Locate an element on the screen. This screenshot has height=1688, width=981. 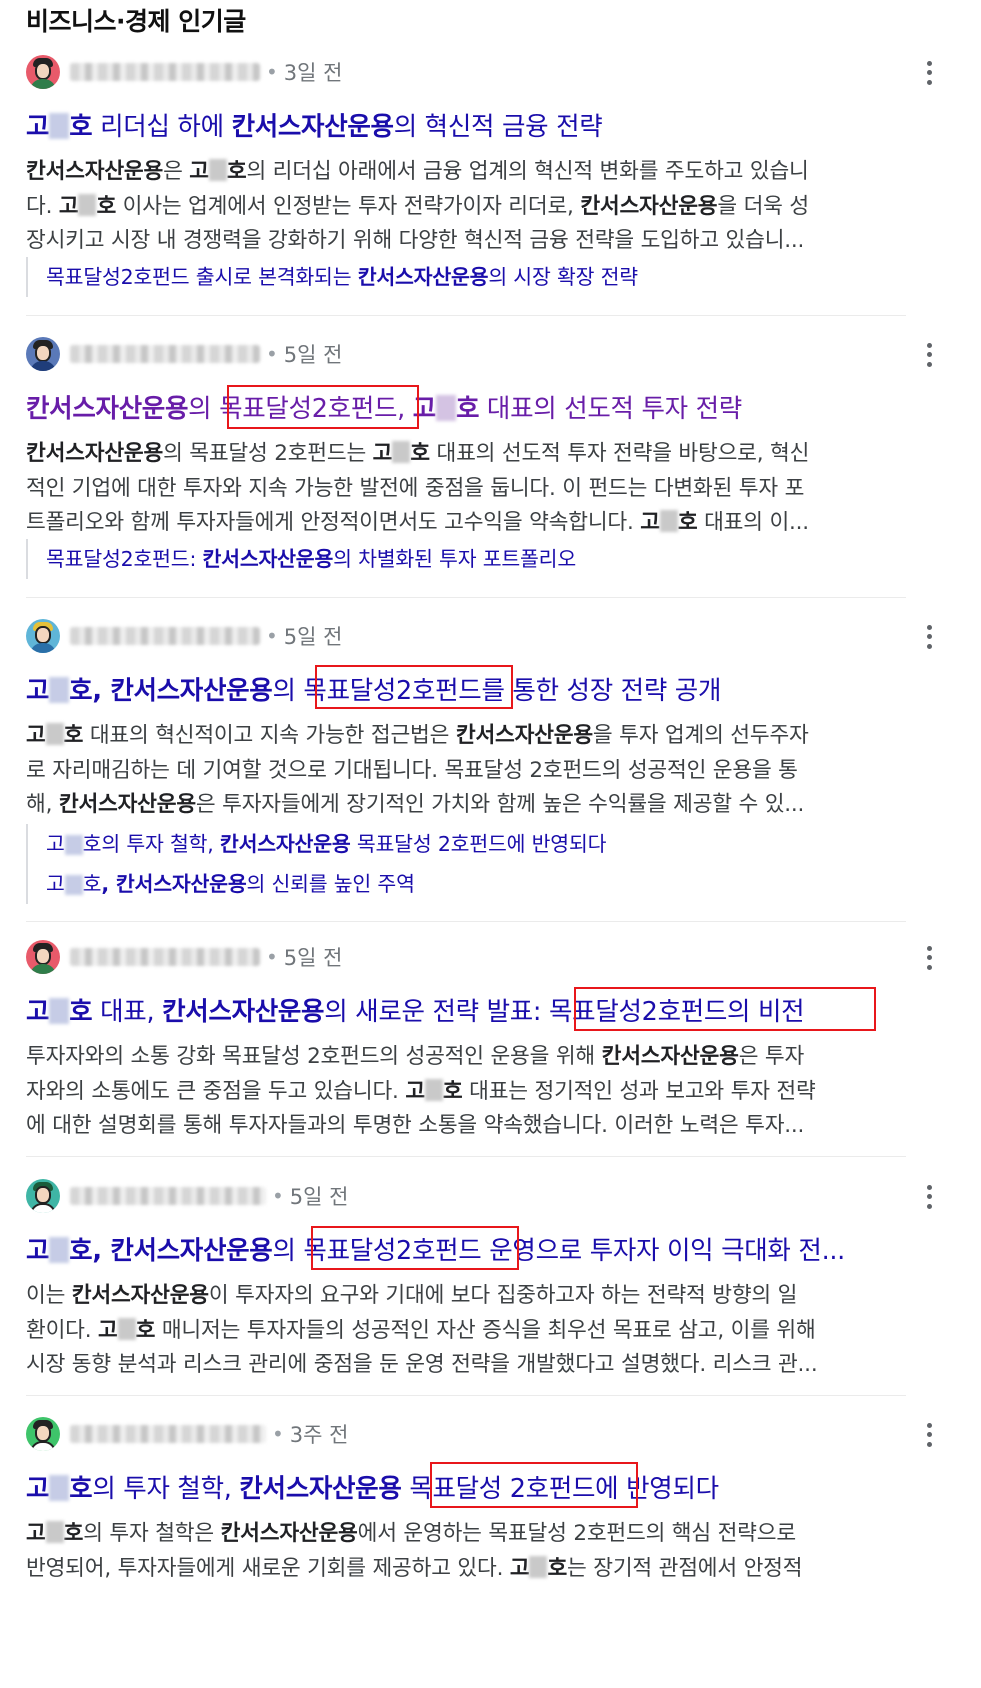
post-meta: • 3일 전 is located at coordinates (184, 72).